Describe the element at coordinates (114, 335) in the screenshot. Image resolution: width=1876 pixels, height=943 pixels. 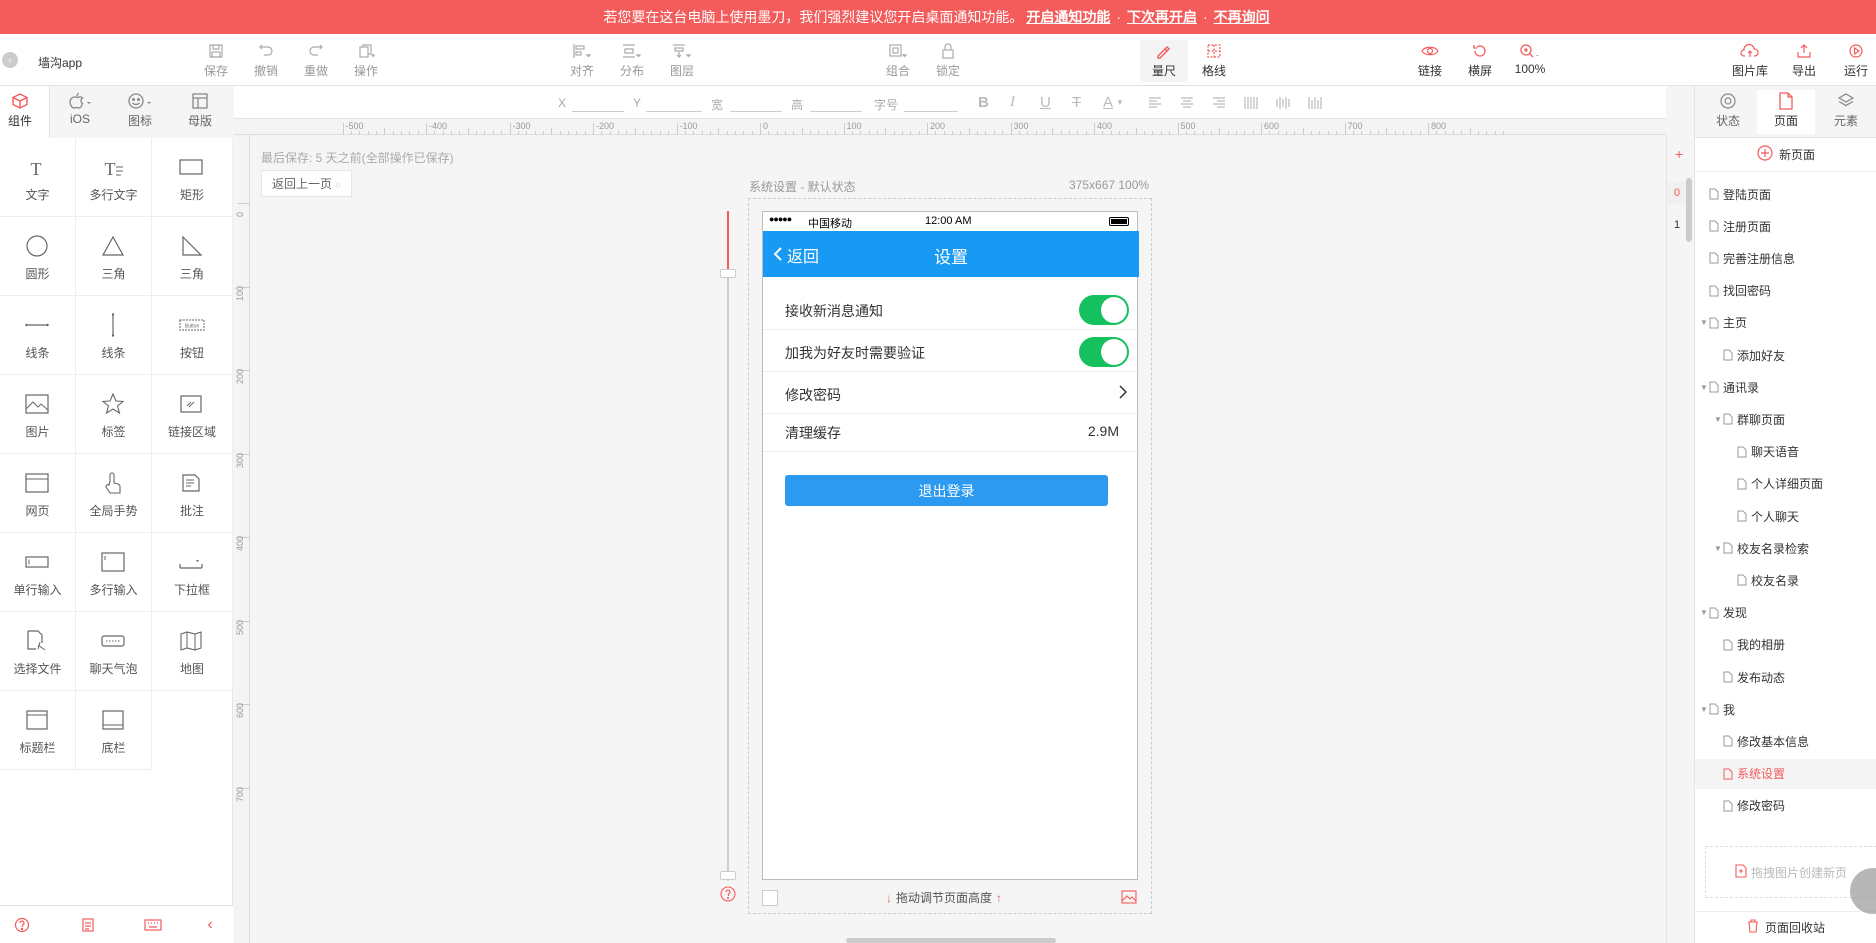
I see `component-vertical-line: 线条` at that location.